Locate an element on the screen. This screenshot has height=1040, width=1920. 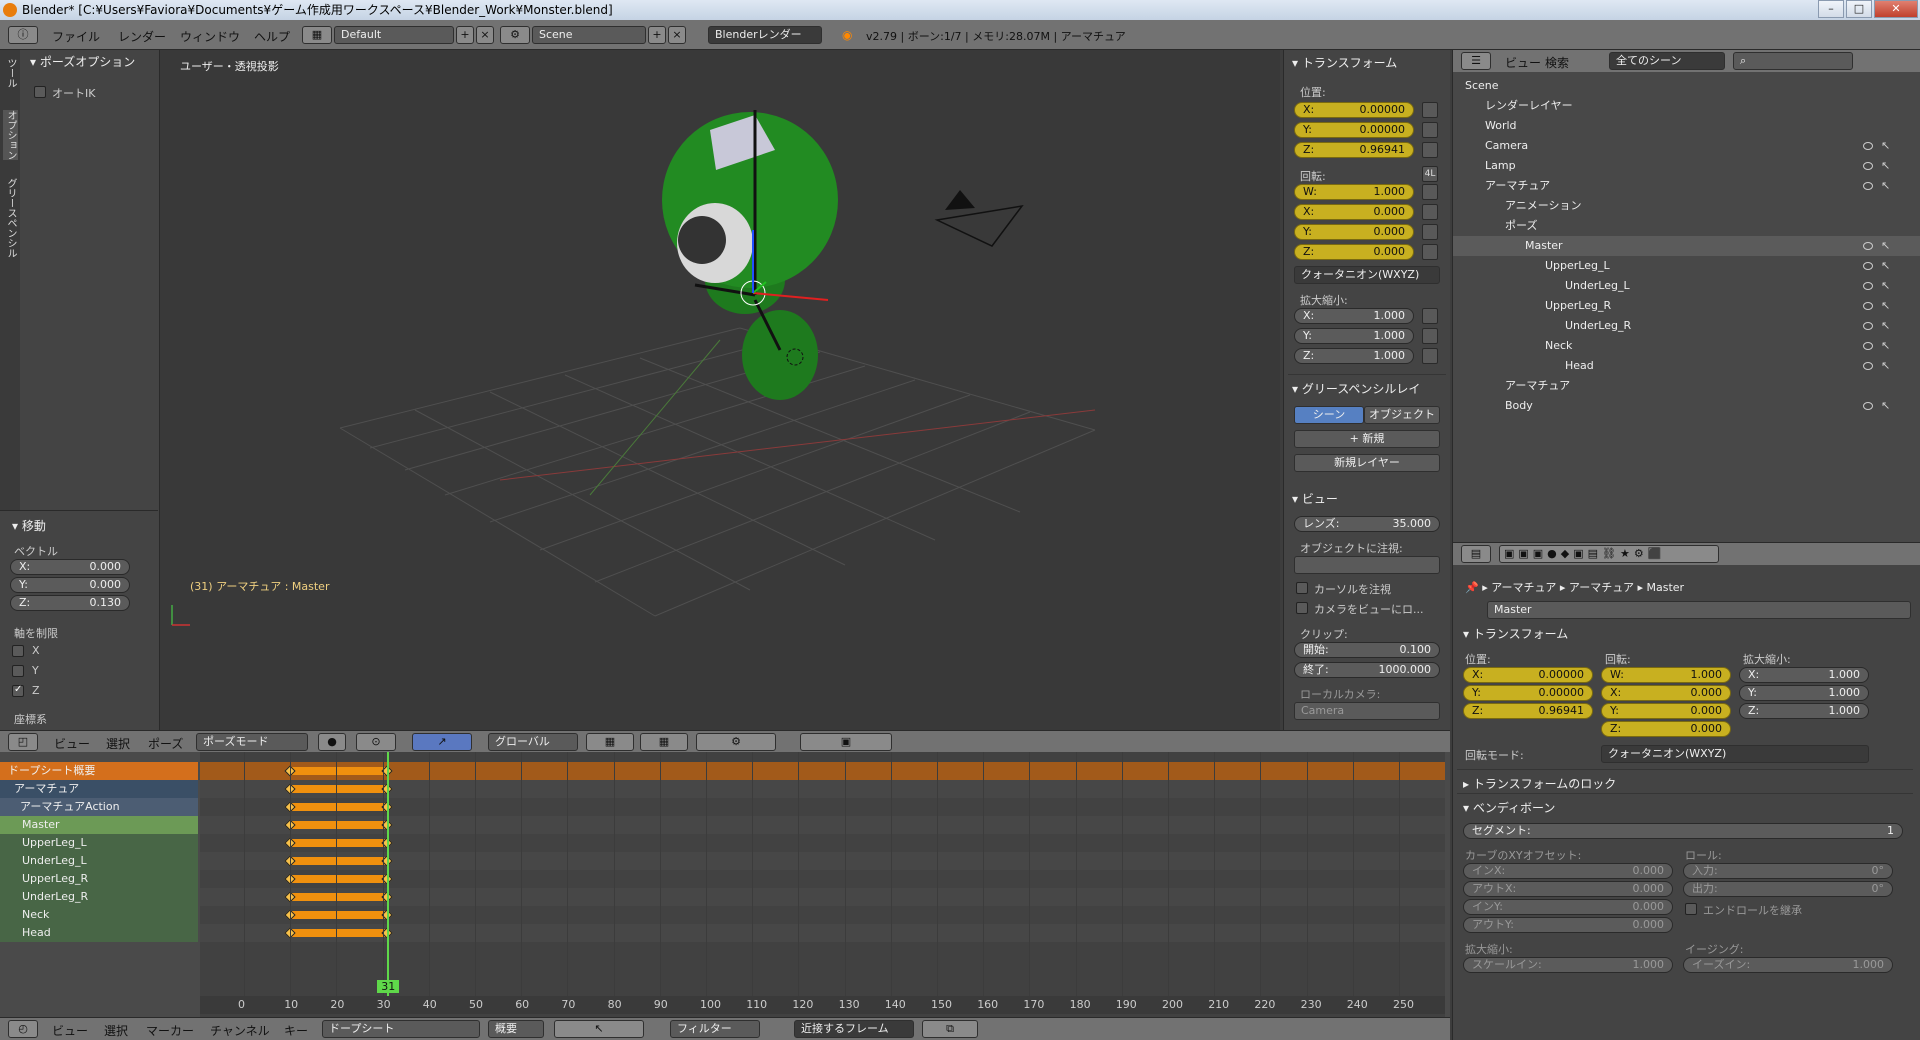
layout-icon: ▦ is located at coordinates (317, 35).